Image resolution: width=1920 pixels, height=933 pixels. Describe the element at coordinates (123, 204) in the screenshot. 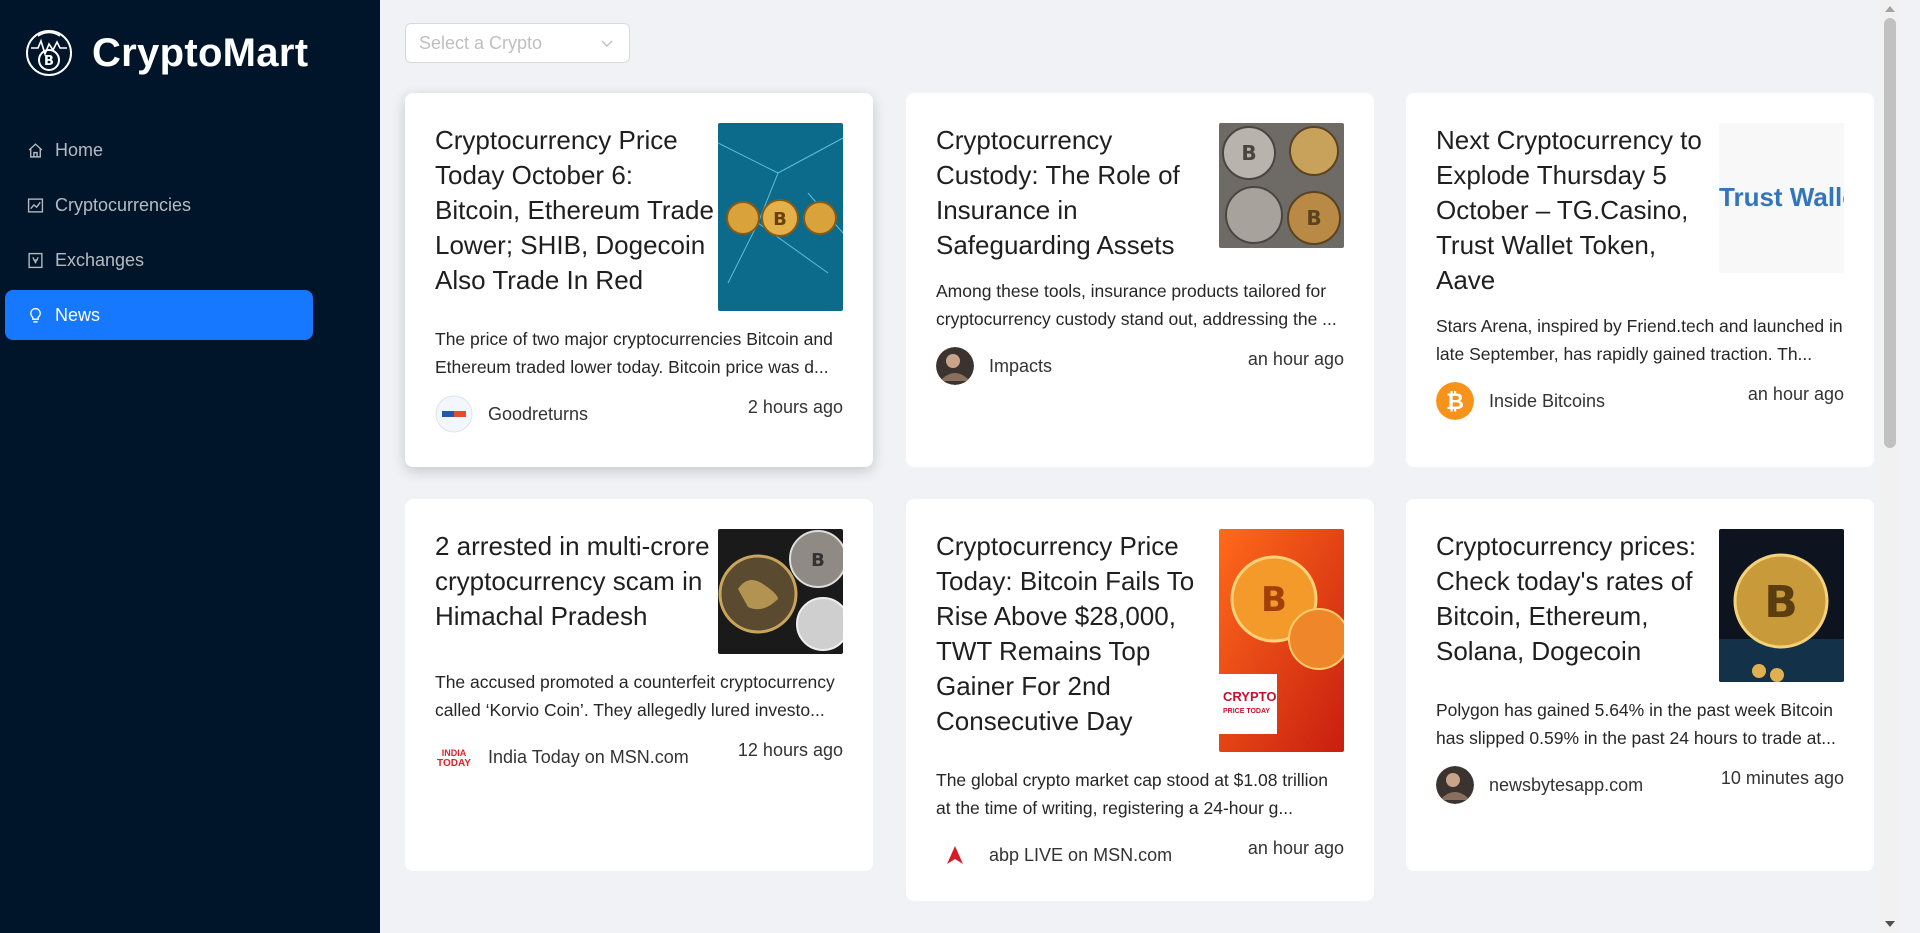

I see `menu-item-label: Cryptocurrencies` at that location.